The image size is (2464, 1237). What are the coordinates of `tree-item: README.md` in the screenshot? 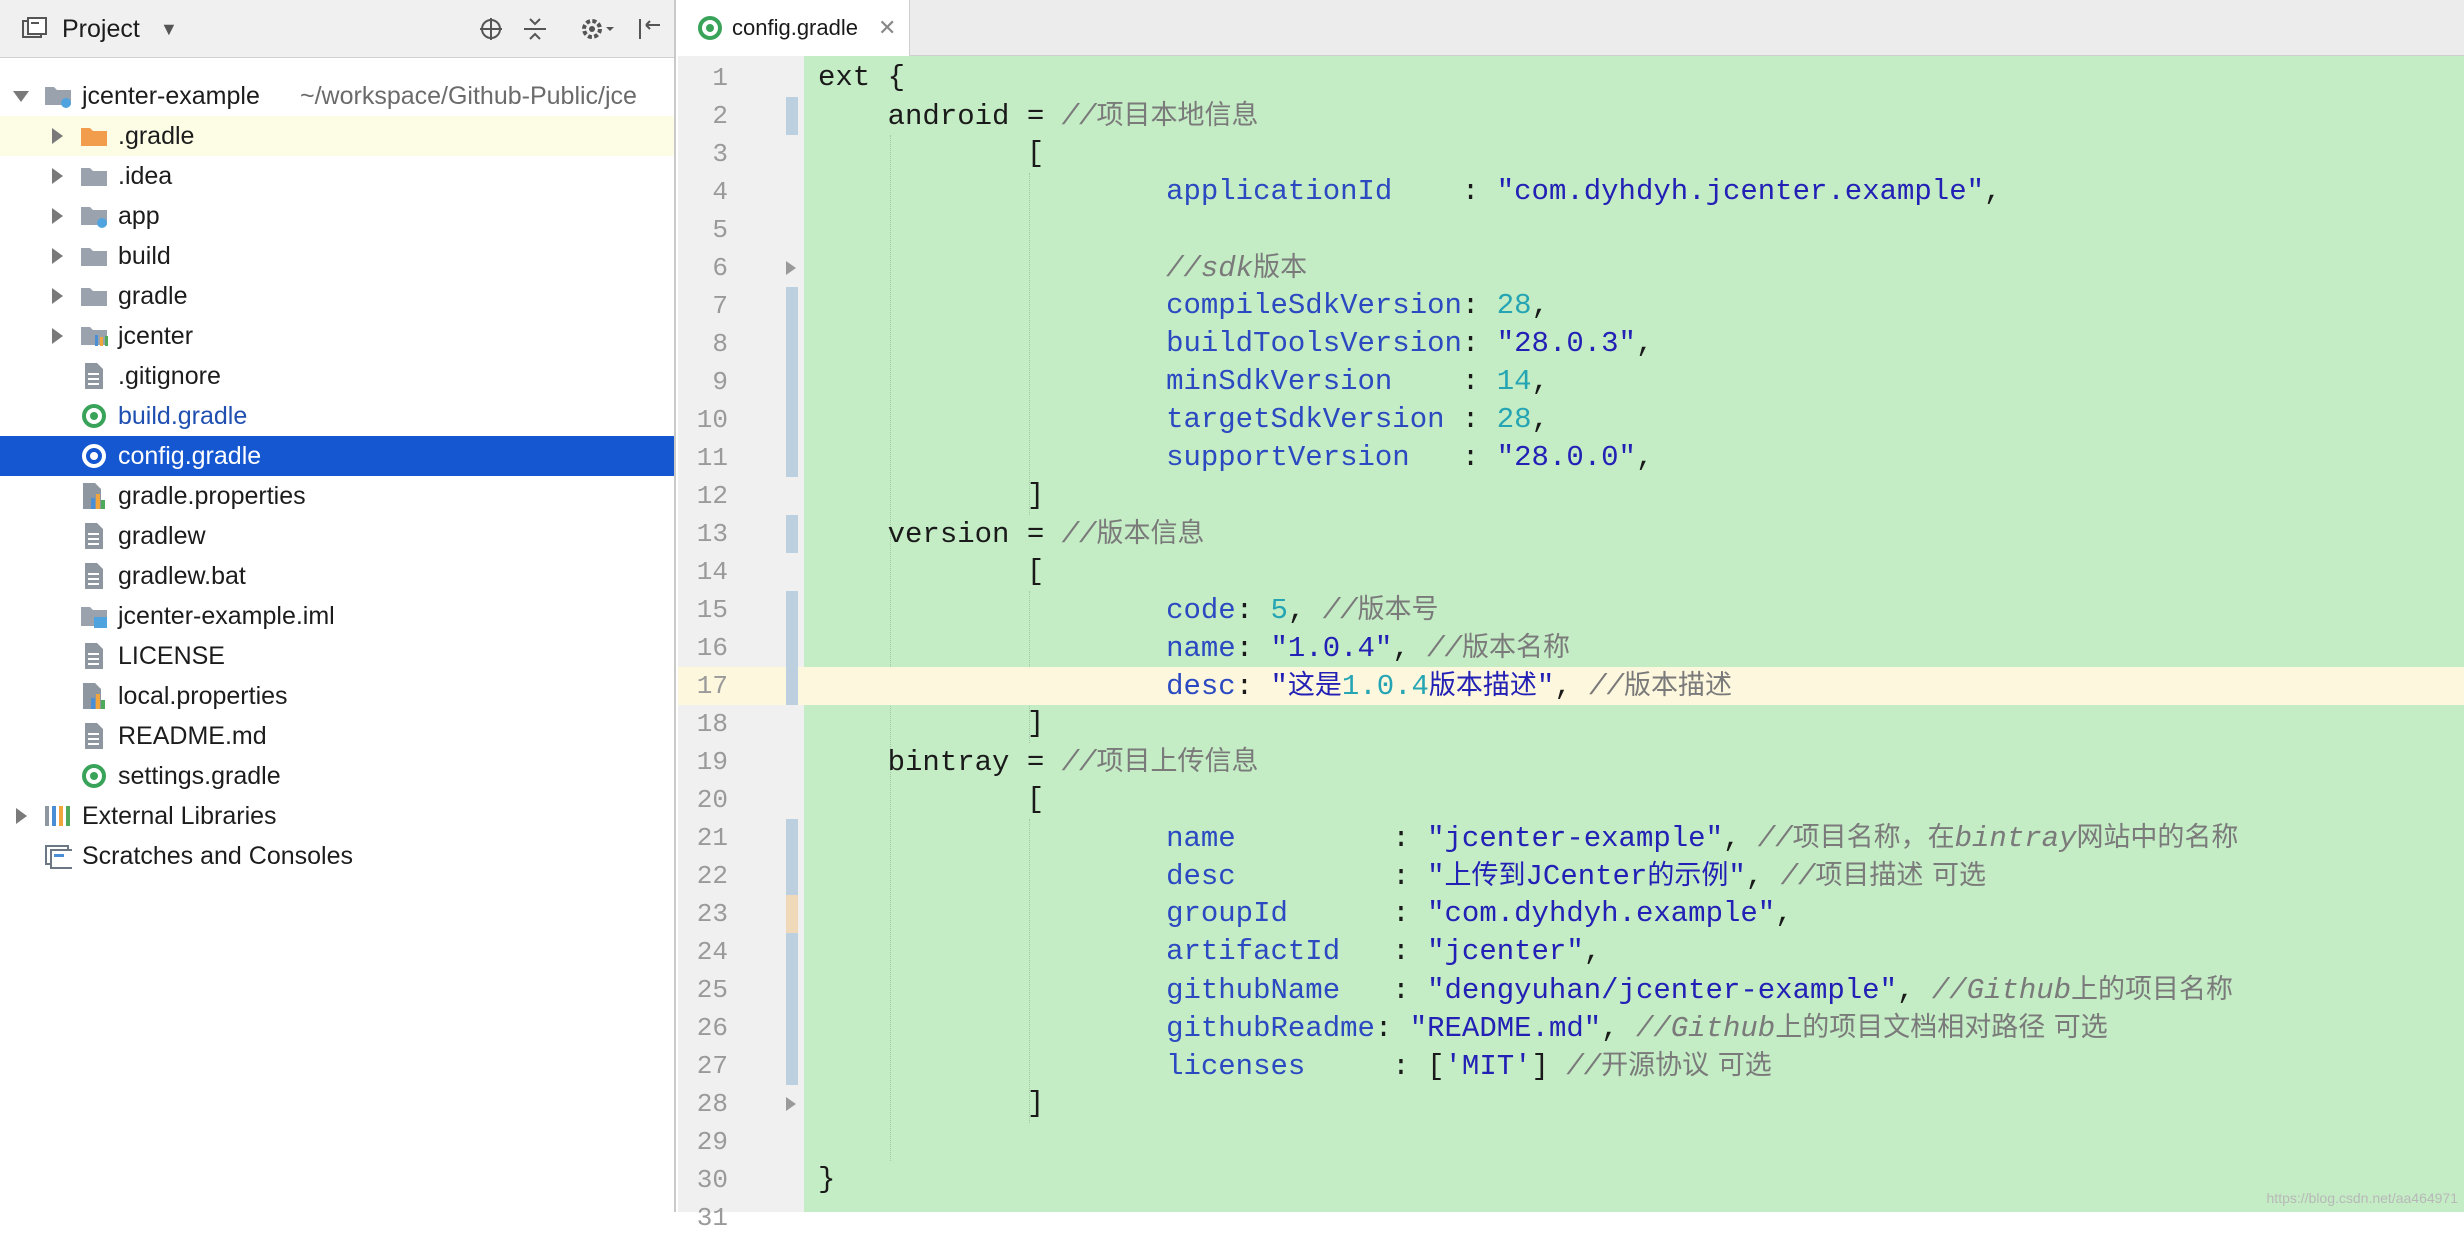 It's located at (337, 736).